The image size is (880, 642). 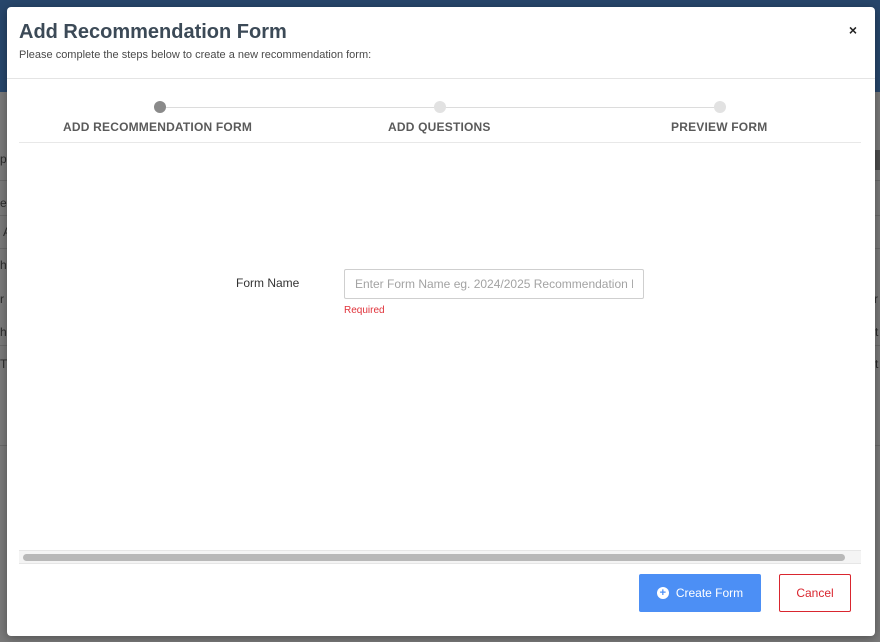 I want to click on step-3-label: PREVIEW FORM, so click(x=719, y=127).